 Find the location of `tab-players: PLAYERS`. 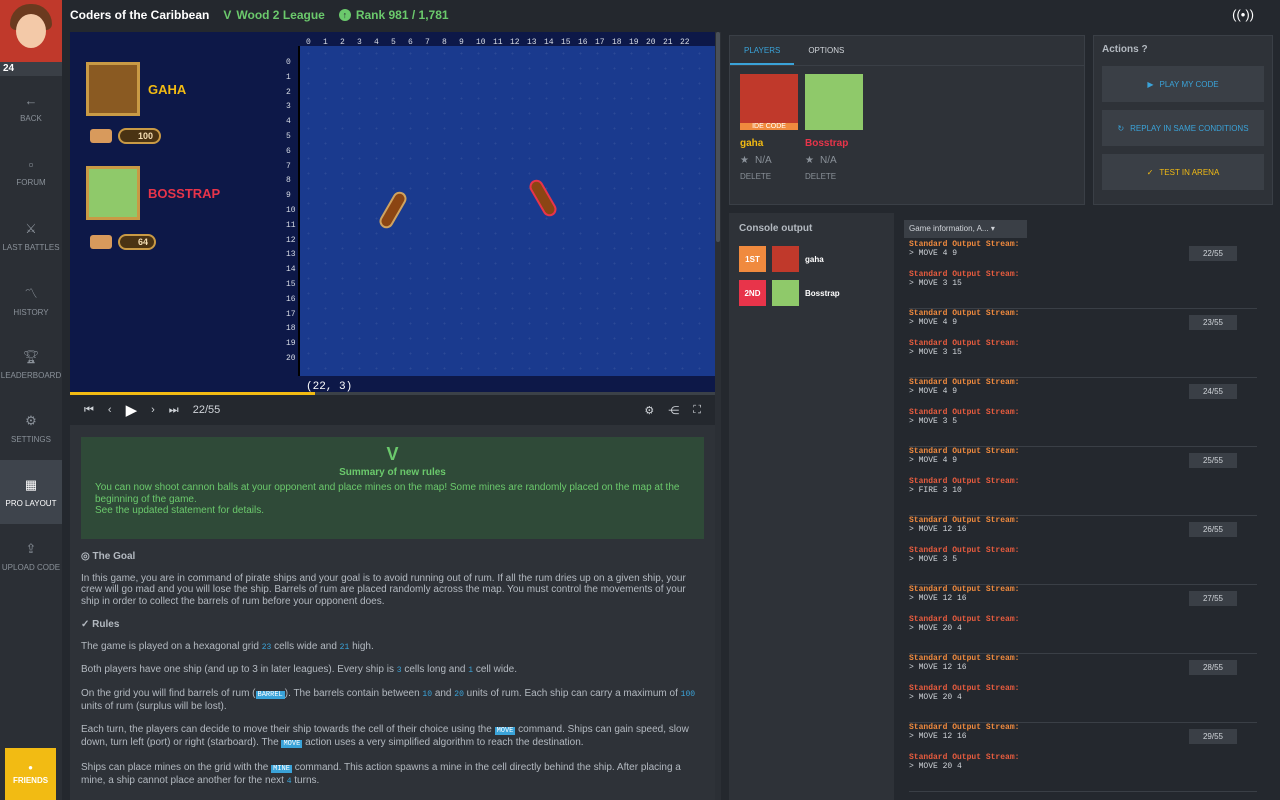

tab-players: PLAYERS is located at coordinates (762, 50).